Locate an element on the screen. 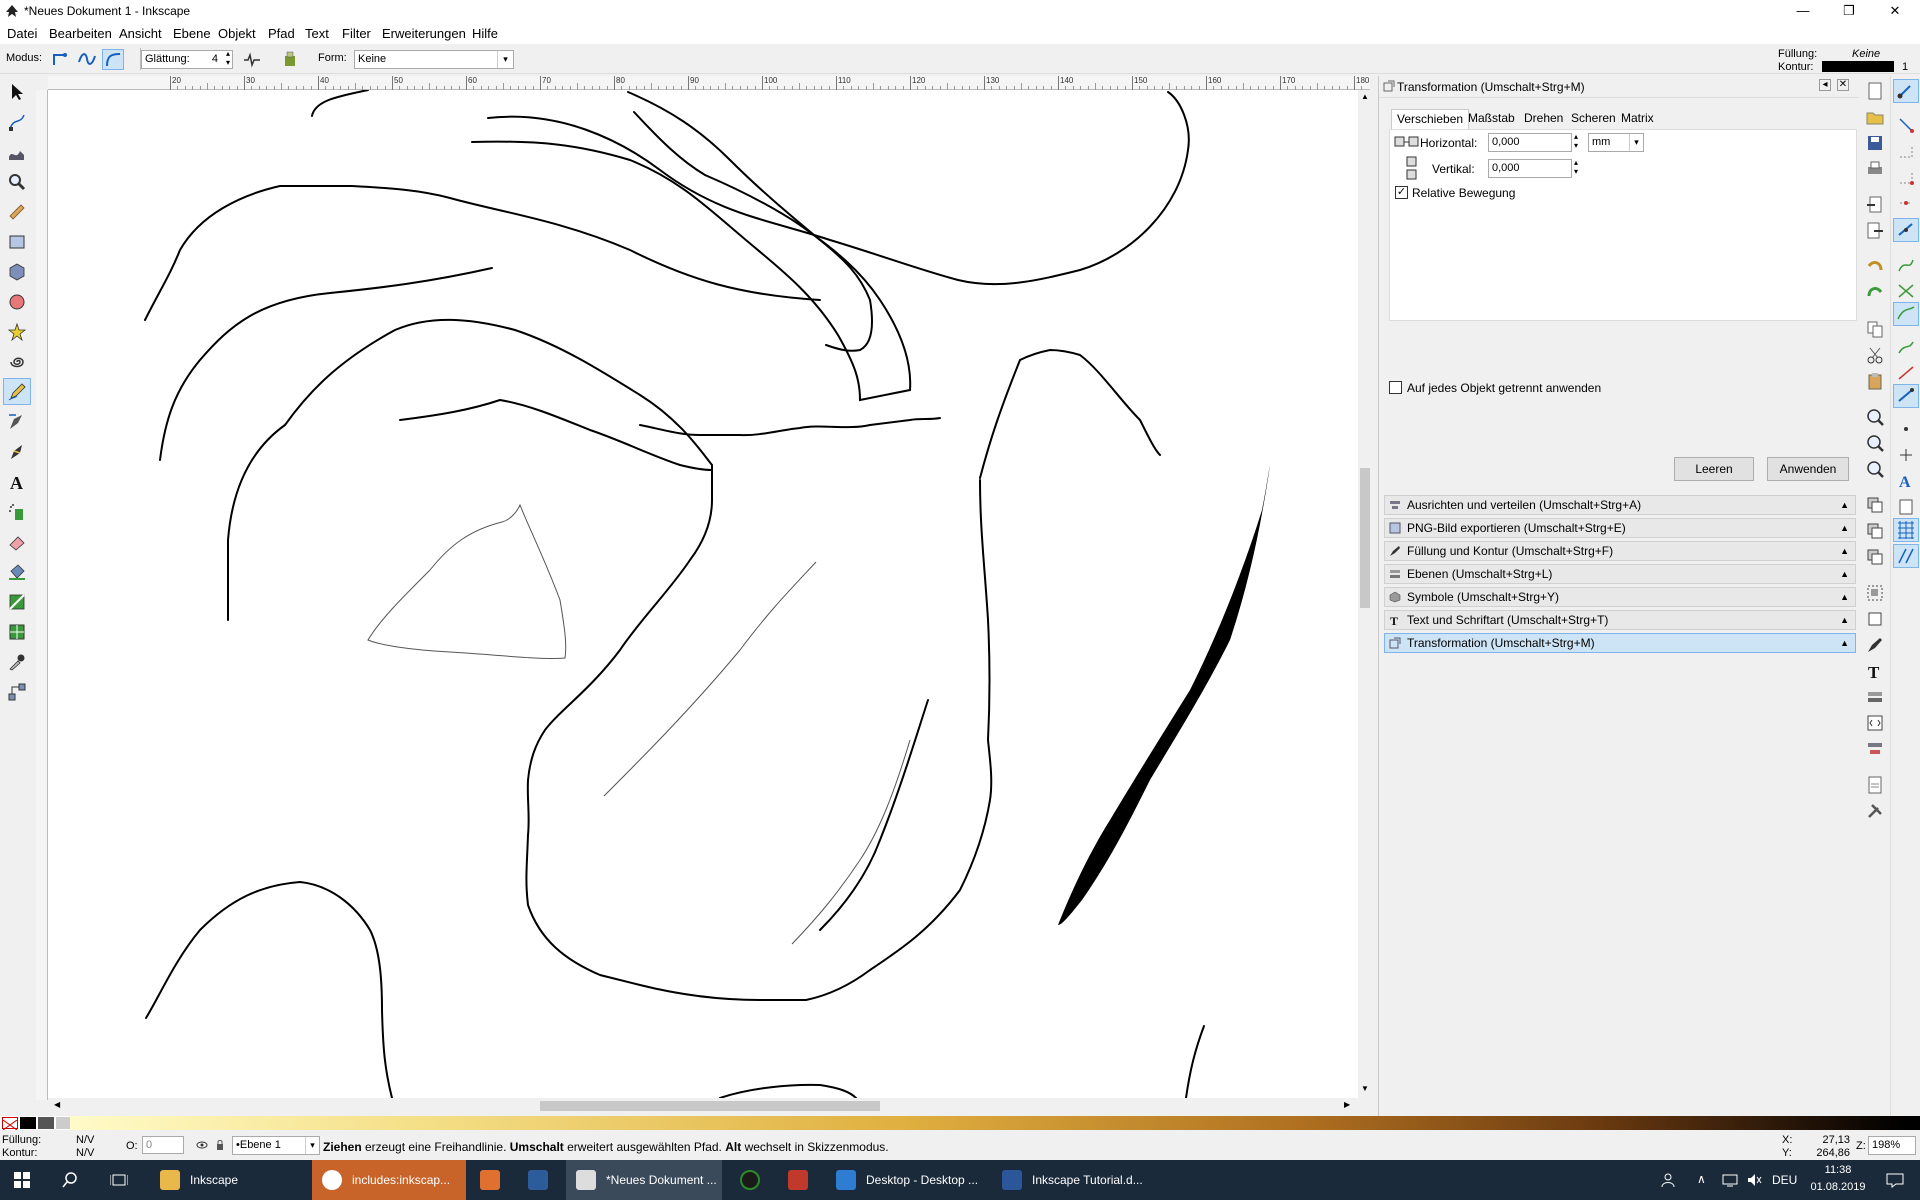  gradient-tool is located at coordinates (17, 601).